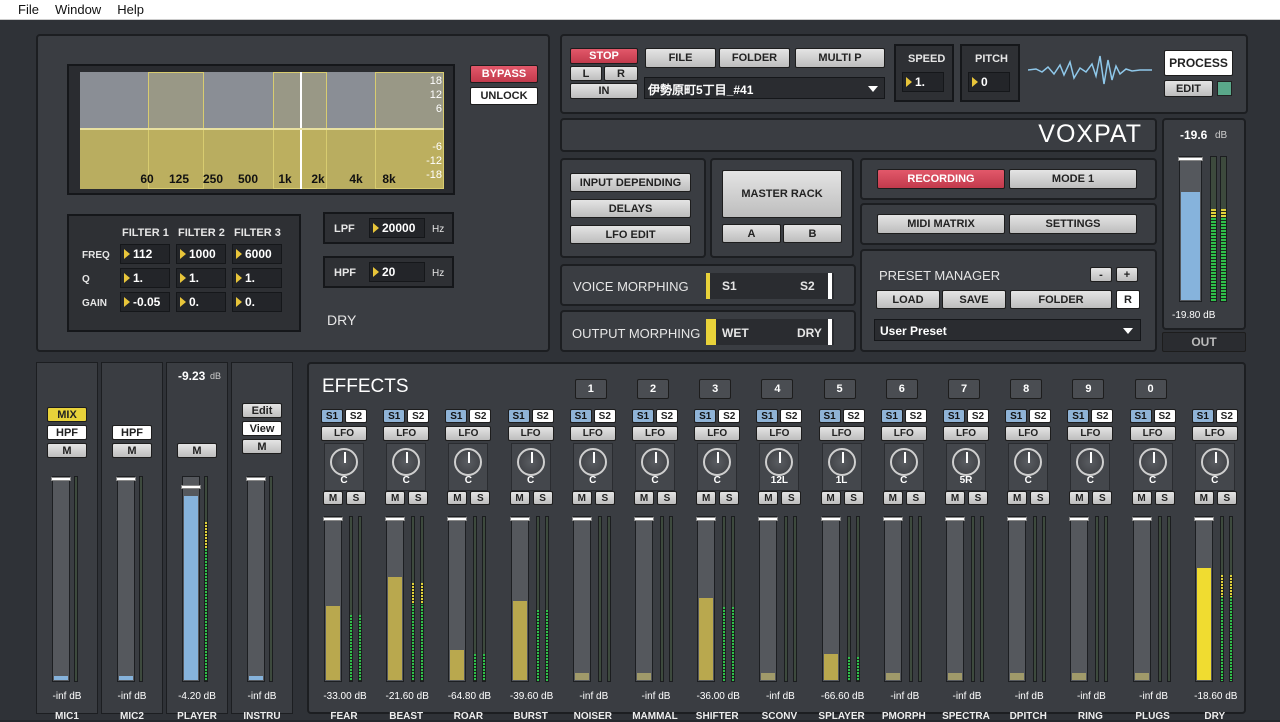  I want to click on speed-field: 1., so click(923, 82).